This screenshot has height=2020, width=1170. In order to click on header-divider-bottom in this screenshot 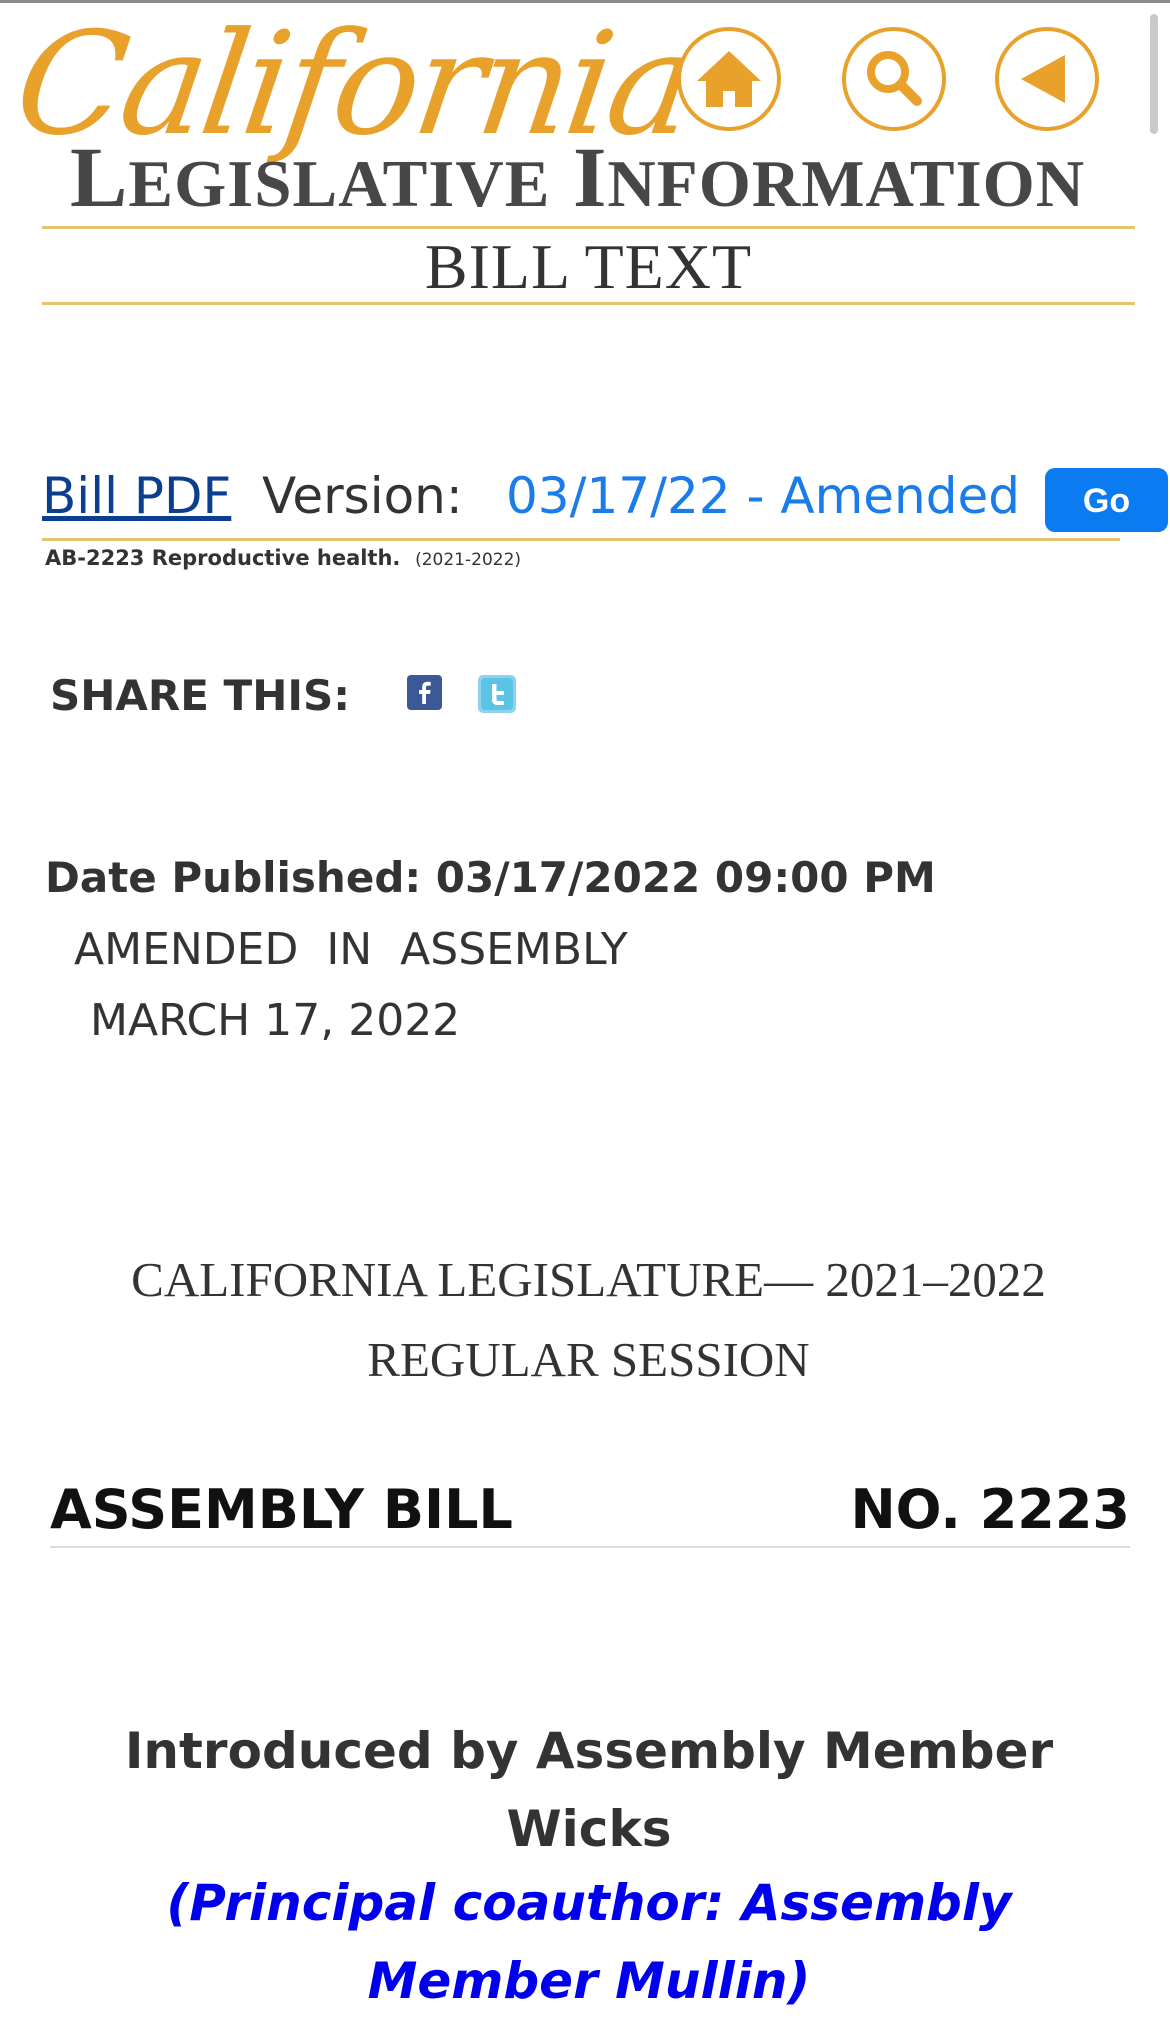, I will do `click(588, 303)`.